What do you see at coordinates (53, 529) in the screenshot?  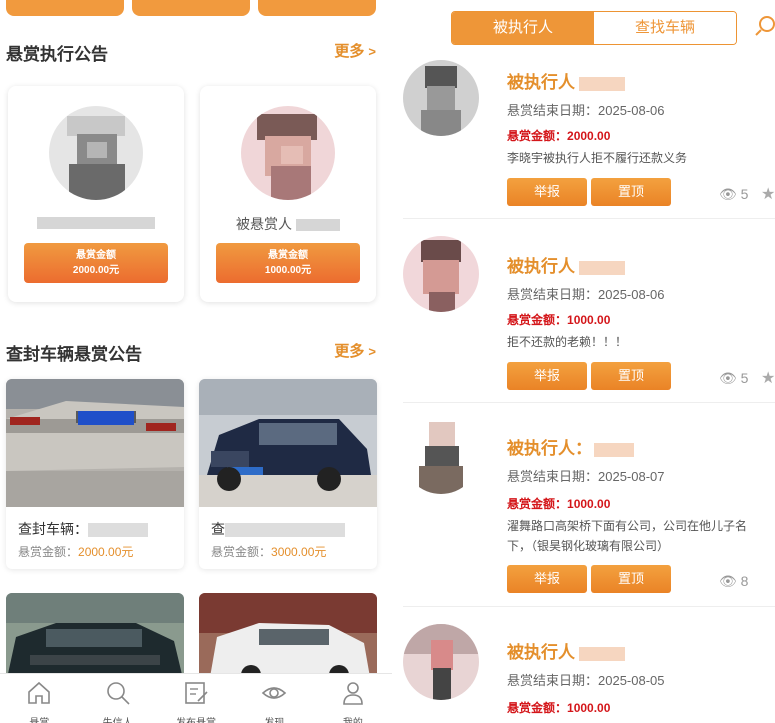 I see `vehicle-title-text: 查封车辆：` at bounding box center [53, 529].